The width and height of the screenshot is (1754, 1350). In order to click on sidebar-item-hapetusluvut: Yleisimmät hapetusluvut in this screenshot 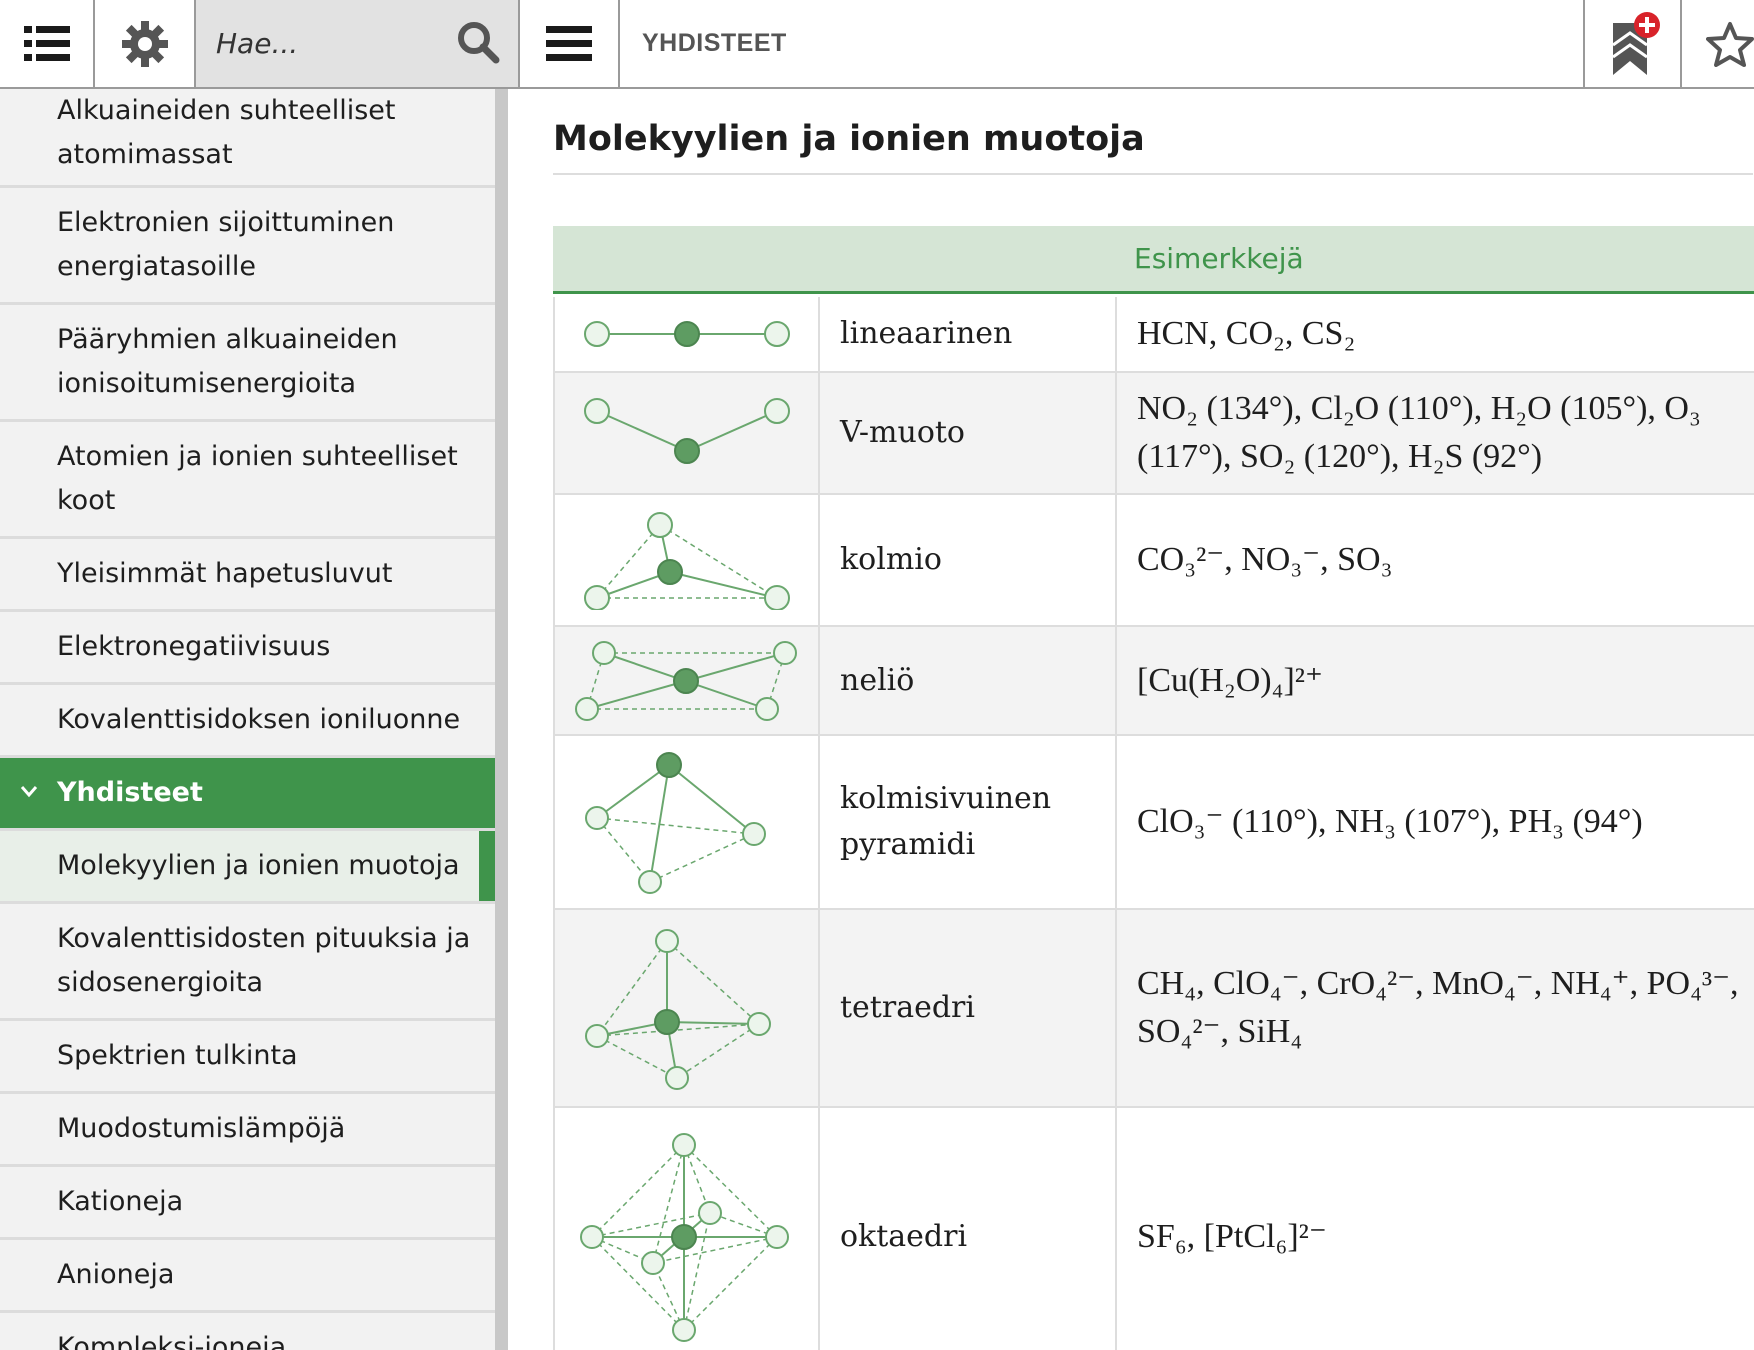, I will do `click(254, 575)`.